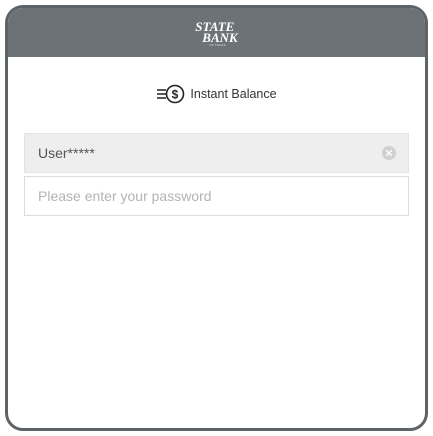 This screenshot has height=436, width=433. I want to click on password-input, so click(216, 196).